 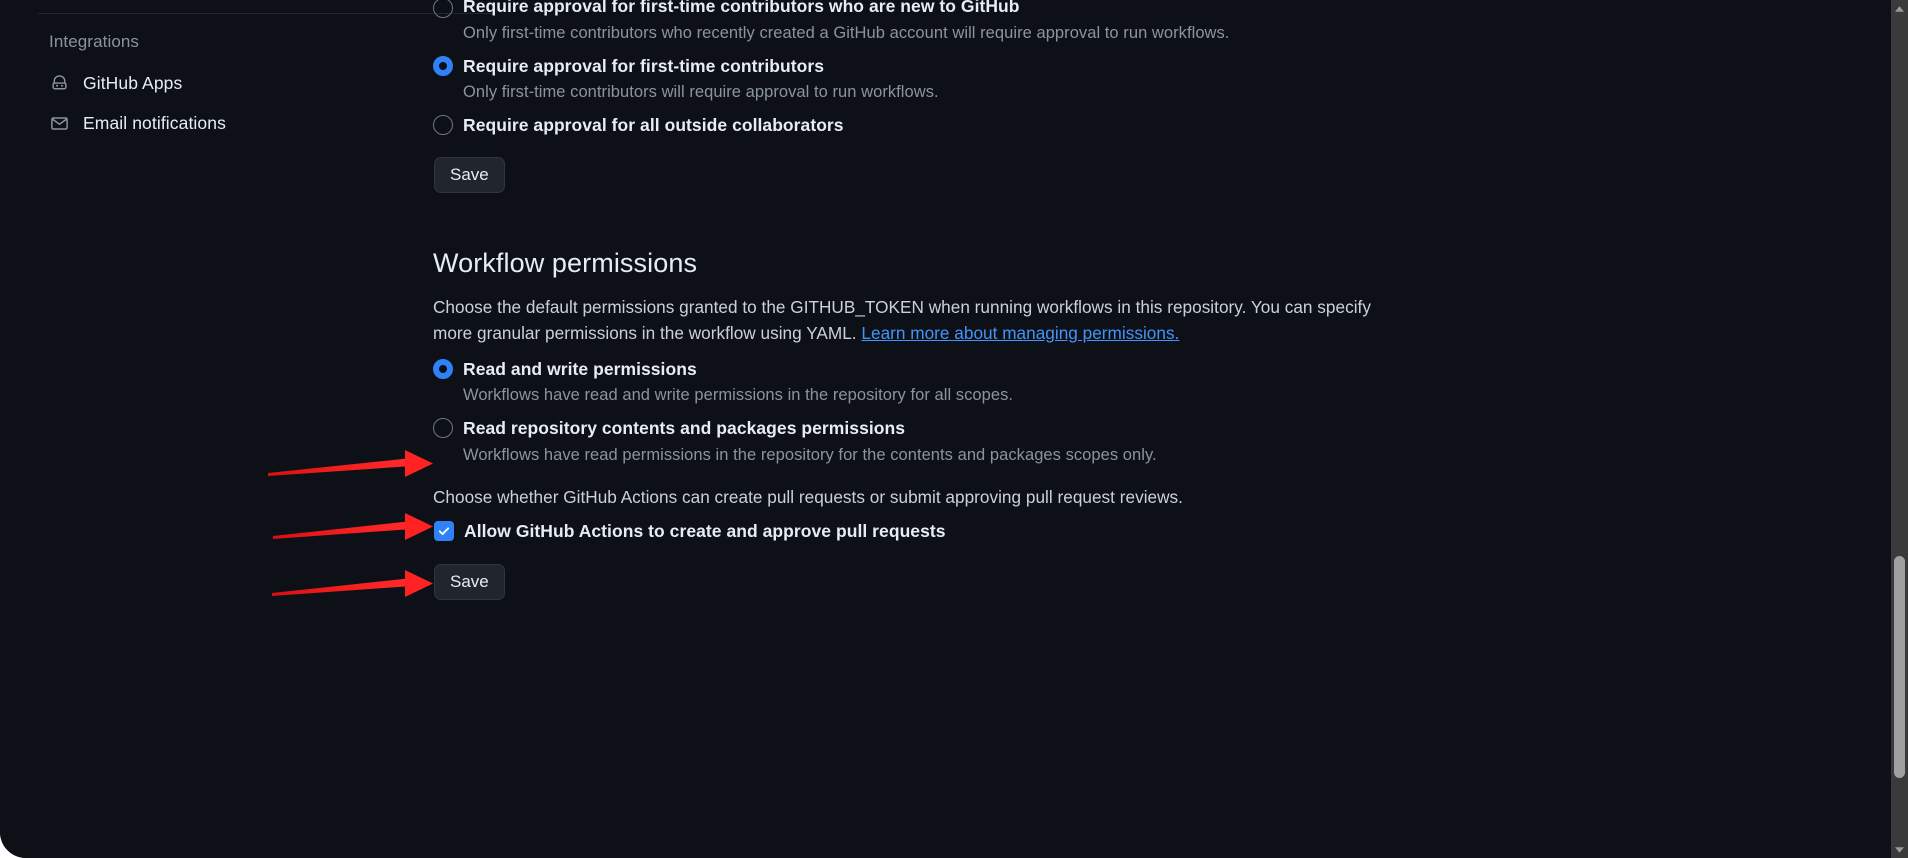 I want to click on sidebar-item-label: Email notifications, so click(x=154, y=122).